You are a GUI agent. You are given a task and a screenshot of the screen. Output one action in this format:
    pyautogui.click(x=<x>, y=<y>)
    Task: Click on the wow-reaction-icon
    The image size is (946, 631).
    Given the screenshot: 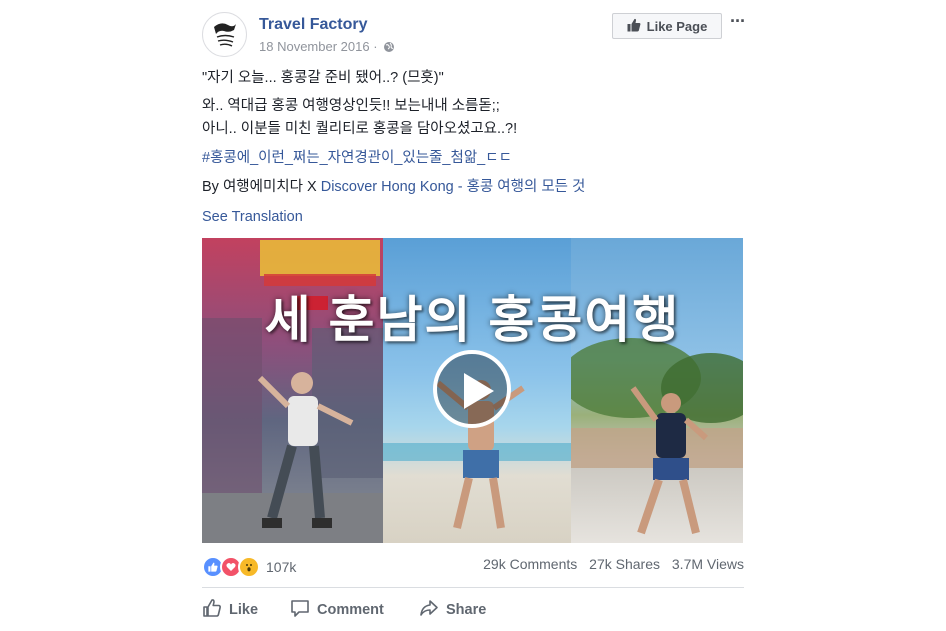 What is the action you would take?
    pyautogui.click(x=249, y=567)
    